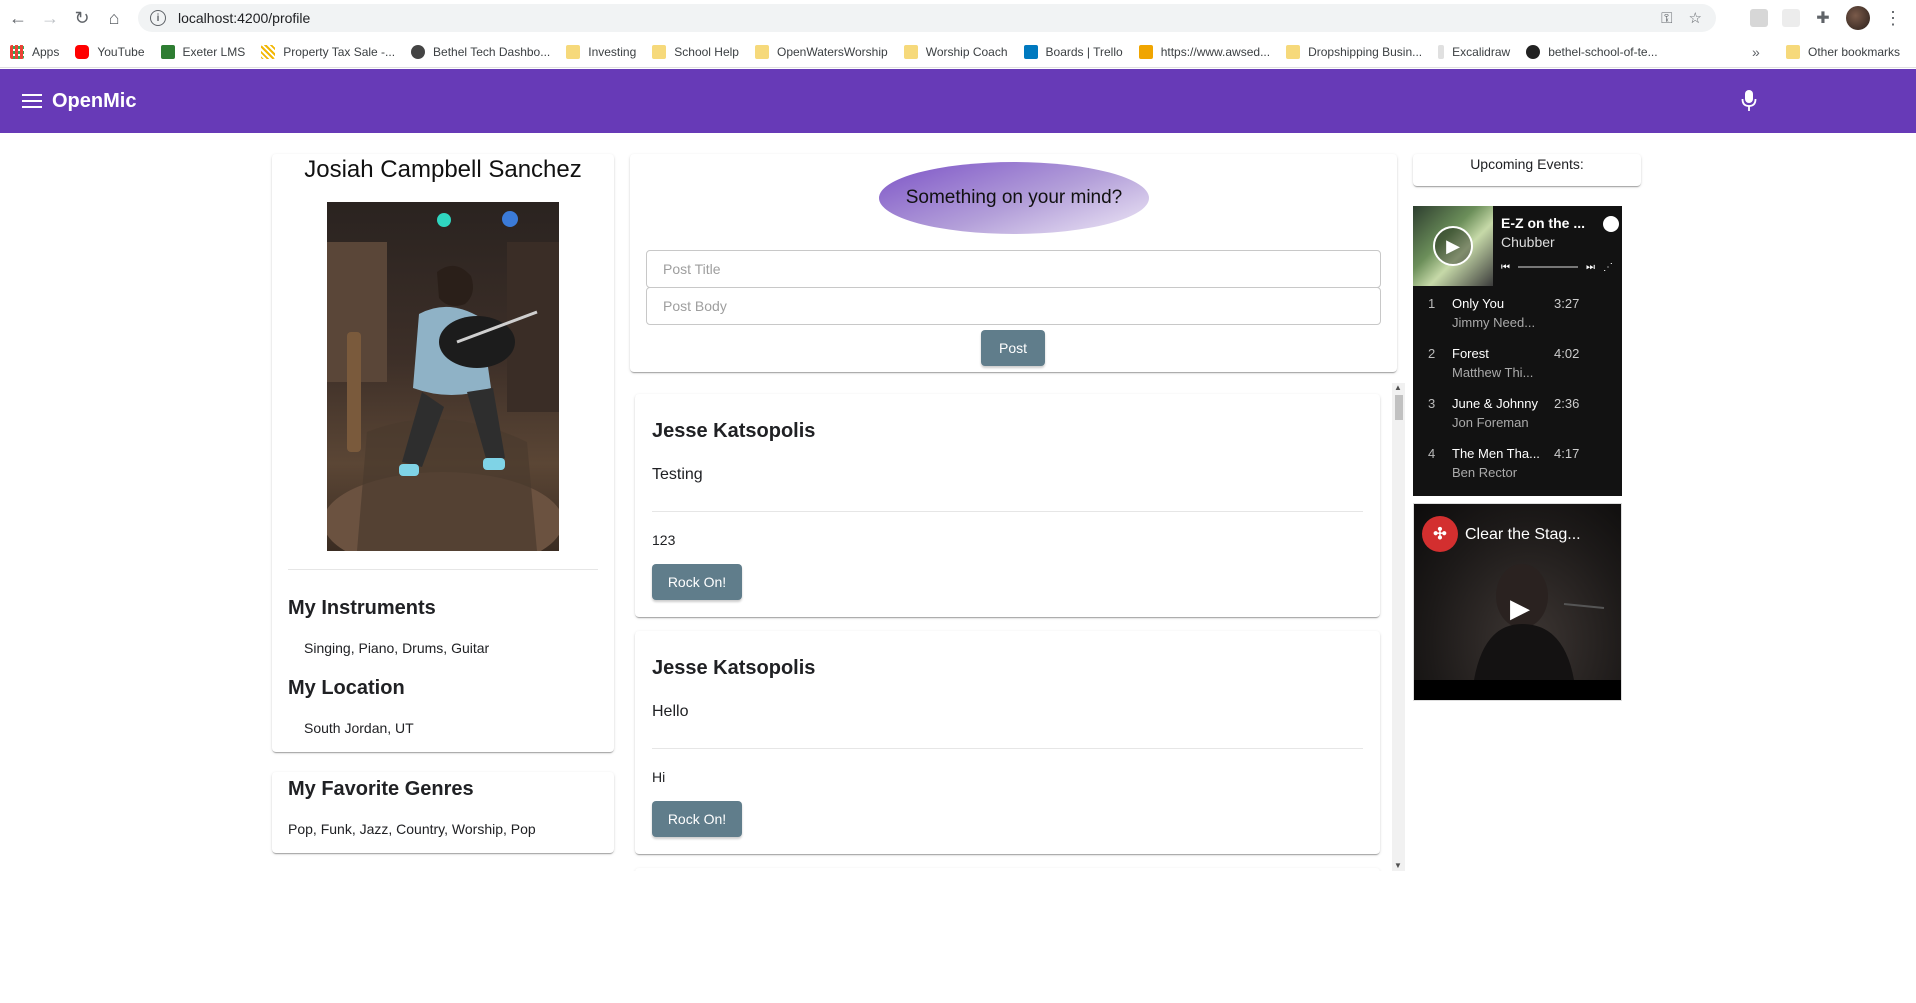 Image resolution: width=1916 pixels, height=1003 pixels. Describe the element at coordinates (202, 51) in the screenshot. I see `bookmark: Exeter LMS` at that location.